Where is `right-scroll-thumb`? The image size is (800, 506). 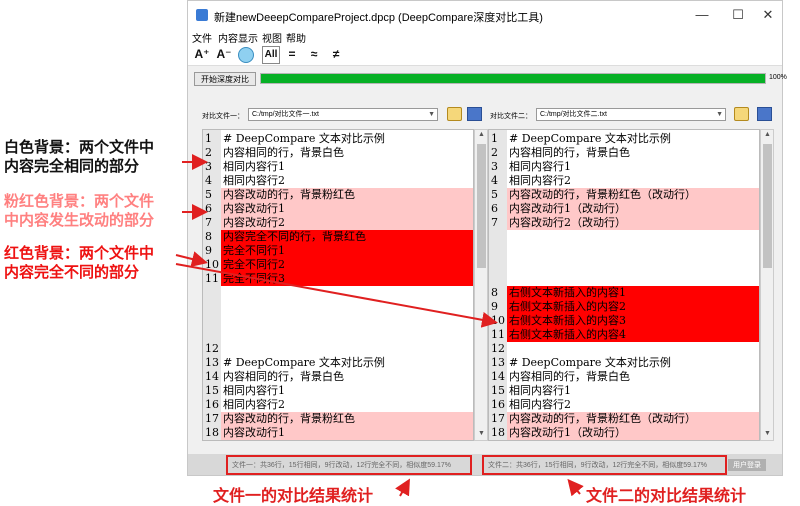
right-scroll-thumb is located at coordinates (767, 206).